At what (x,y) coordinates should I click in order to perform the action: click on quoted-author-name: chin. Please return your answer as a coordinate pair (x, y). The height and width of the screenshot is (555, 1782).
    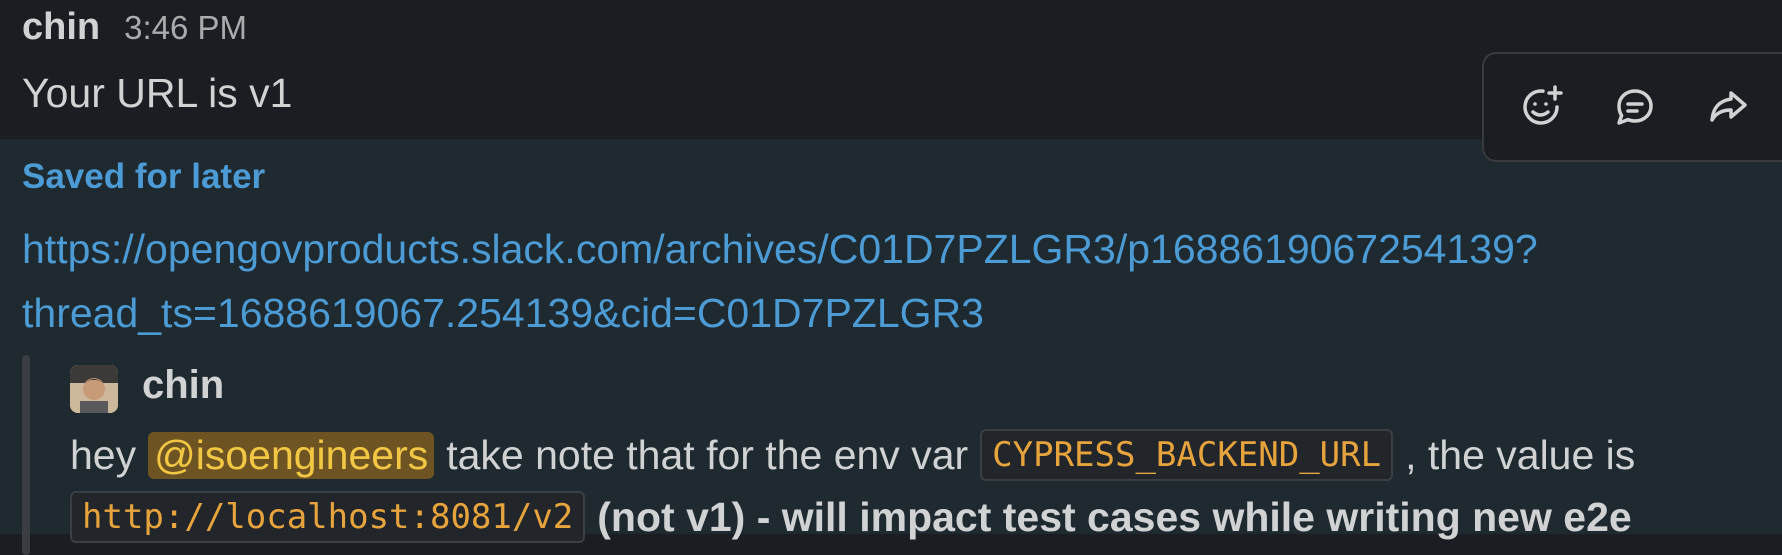
    Looking at the image, I should click on (183, 385).